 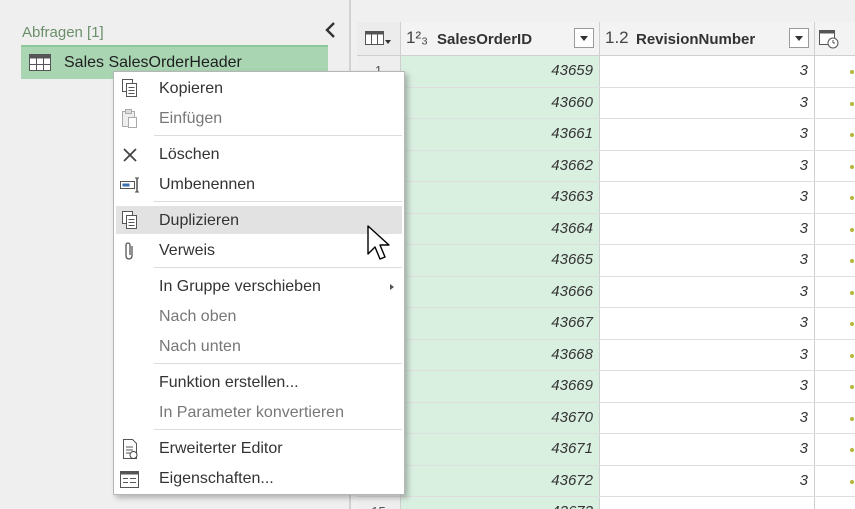 I want to click on collapse-pane-button, so click(x=331, y=30).